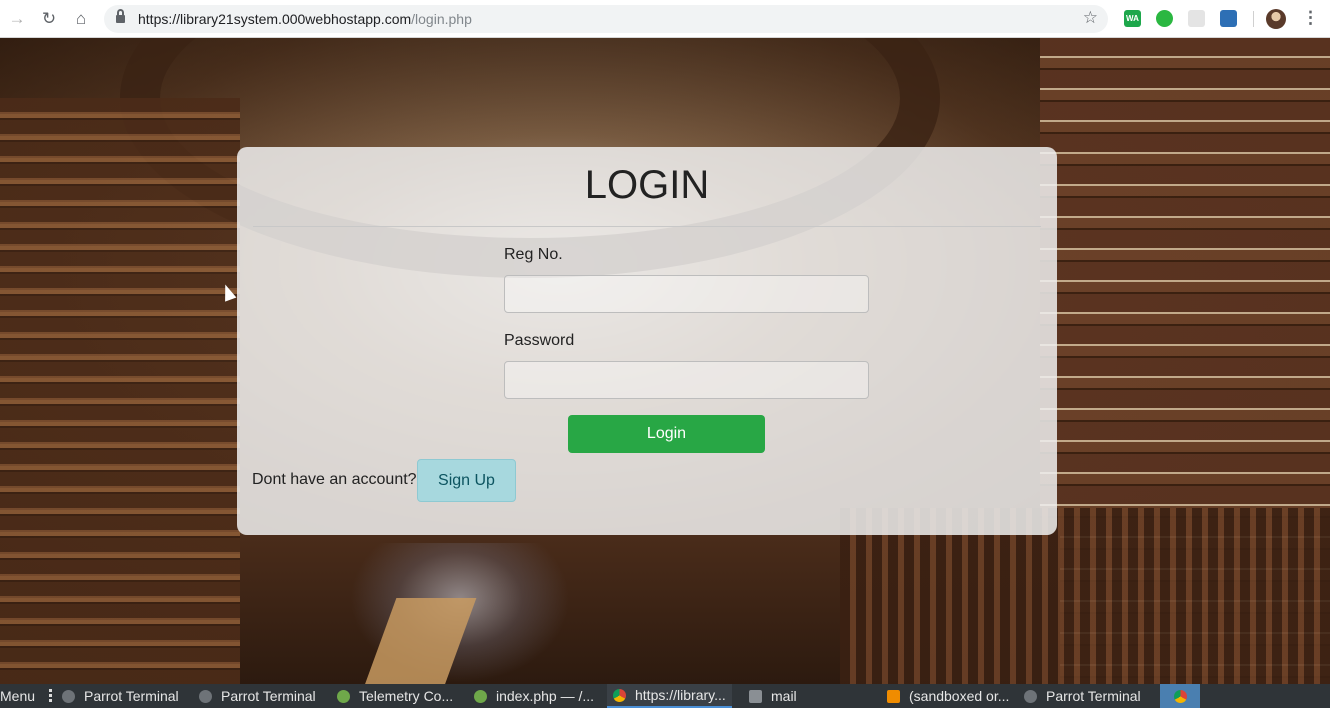 This screenshot has height=708, width=1330. I want to click on forward-icon: →, so click(17, 19).